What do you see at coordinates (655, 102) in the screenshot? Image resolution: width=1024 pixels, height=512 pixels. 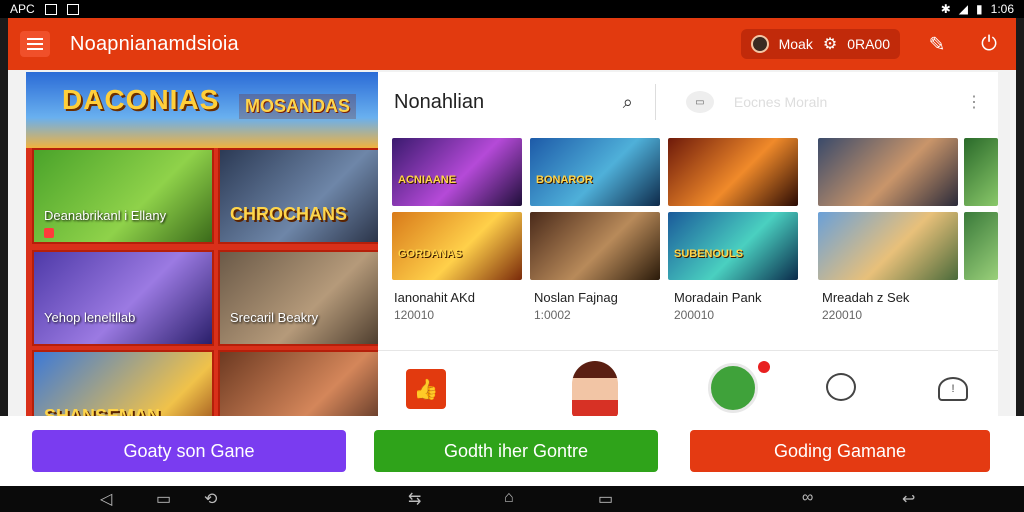 I see `divider` at bounding box center [655, 102].